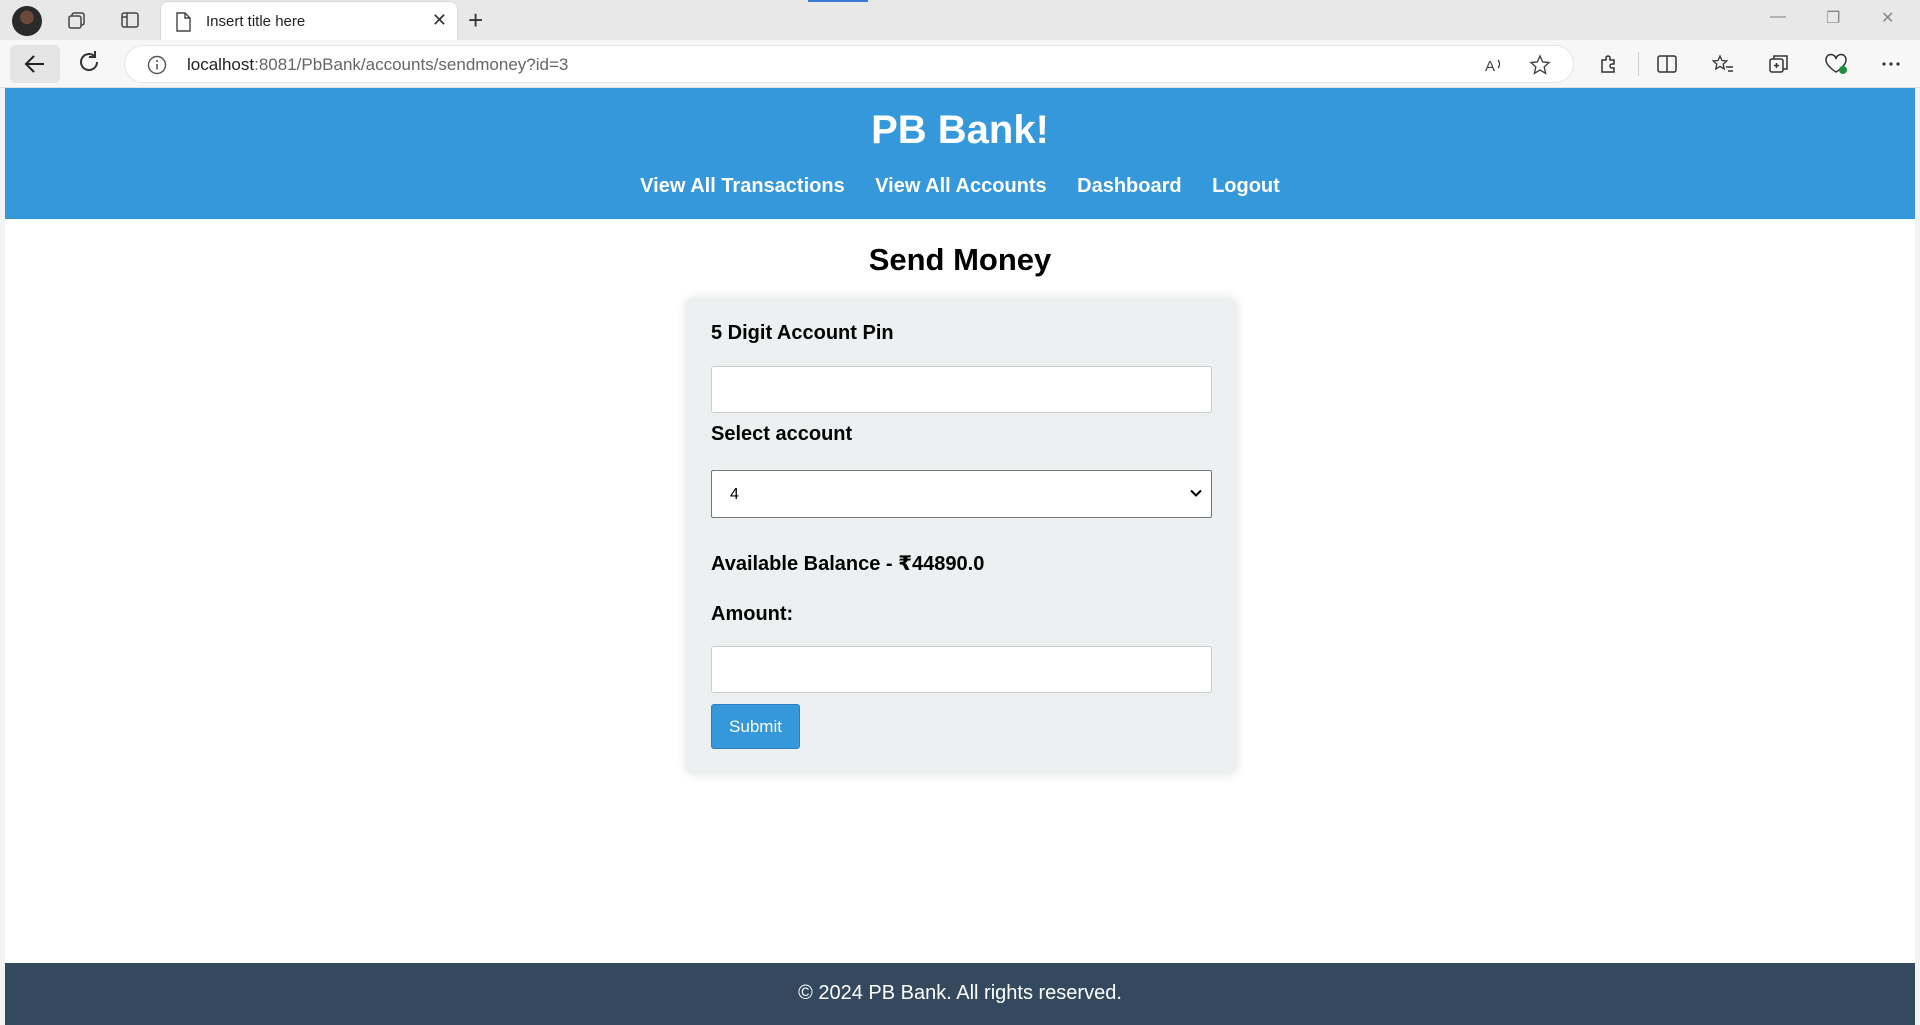  What do you see at coordinates (848, 564) in the screenshot?
I see `available-balance: Available Balance - ₹44890.0` at bounding box center [848, 564].